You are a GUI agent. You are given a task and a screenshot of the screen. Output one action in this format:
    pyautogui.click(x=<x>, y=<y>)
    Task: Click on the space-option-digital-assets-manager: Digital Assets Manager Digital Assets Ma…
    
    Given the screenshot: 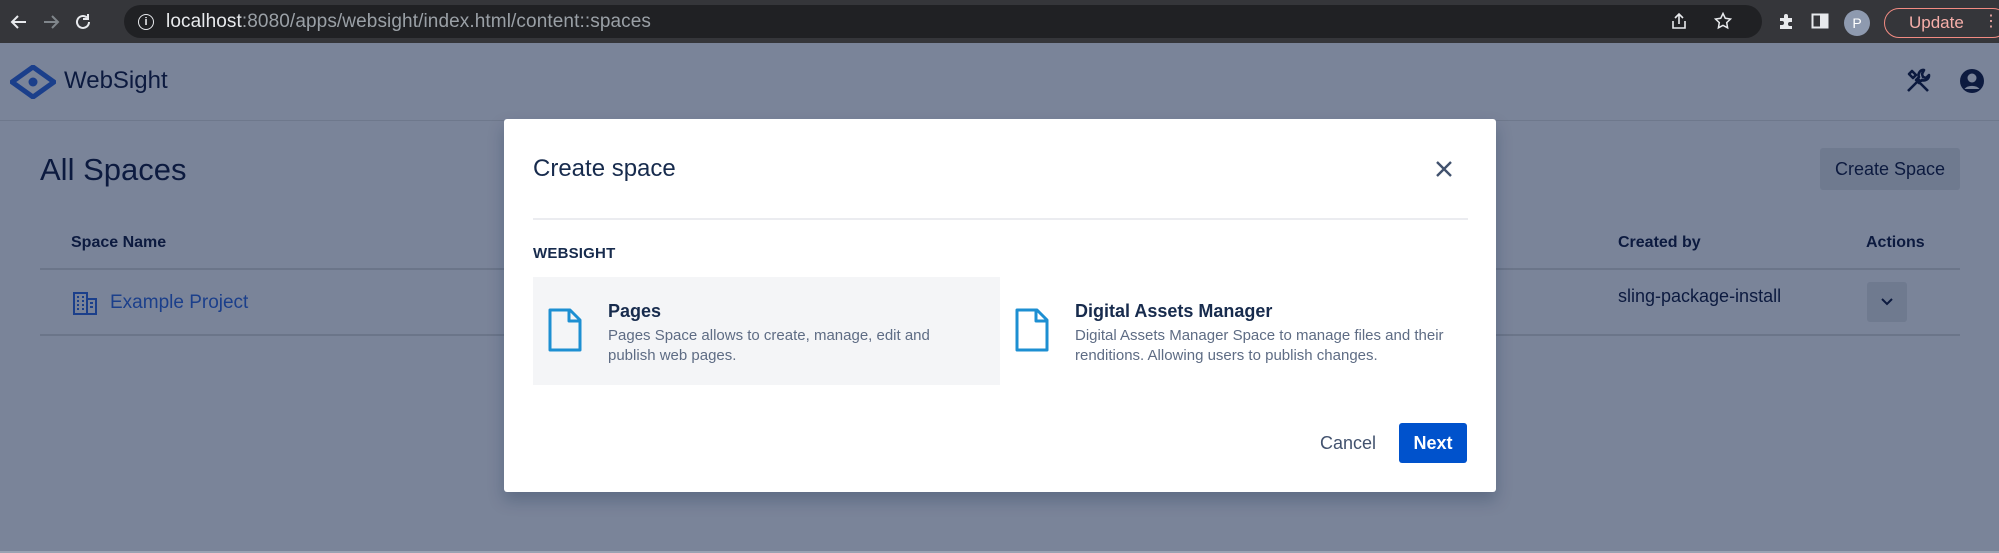 What is the action you would take?
    pyautogui.click(x=1233, y=331)
    